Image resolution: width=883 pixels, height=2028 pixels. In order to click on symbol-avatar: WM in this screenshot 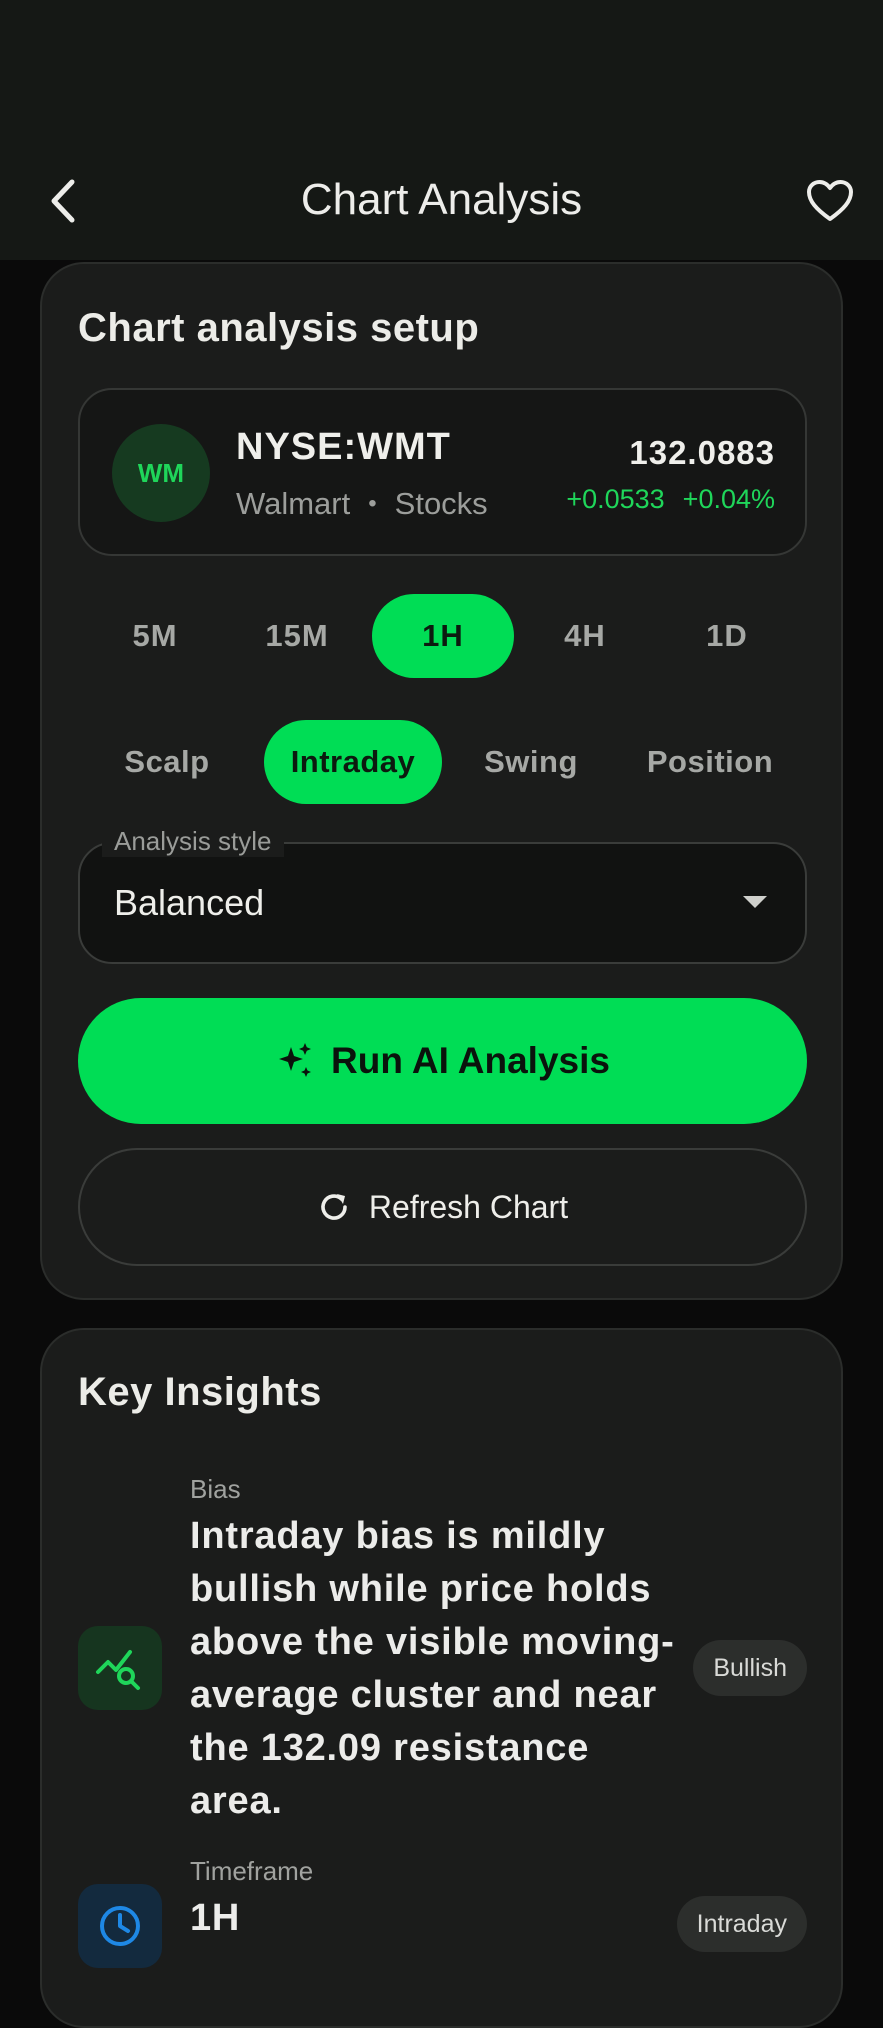, I will do `click(161, 473)`.